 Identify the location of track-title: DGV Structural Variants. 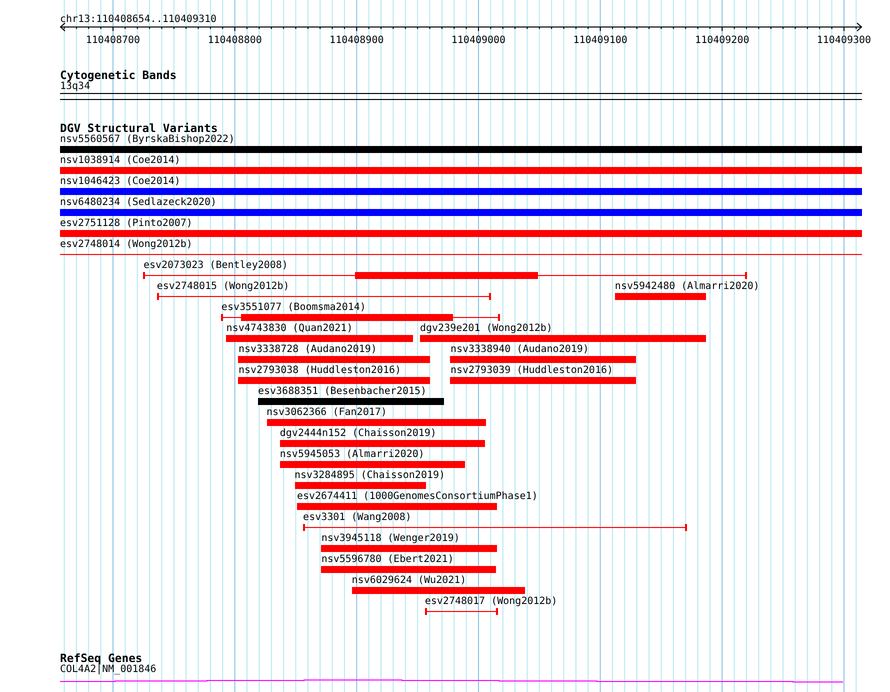
(139, 128).